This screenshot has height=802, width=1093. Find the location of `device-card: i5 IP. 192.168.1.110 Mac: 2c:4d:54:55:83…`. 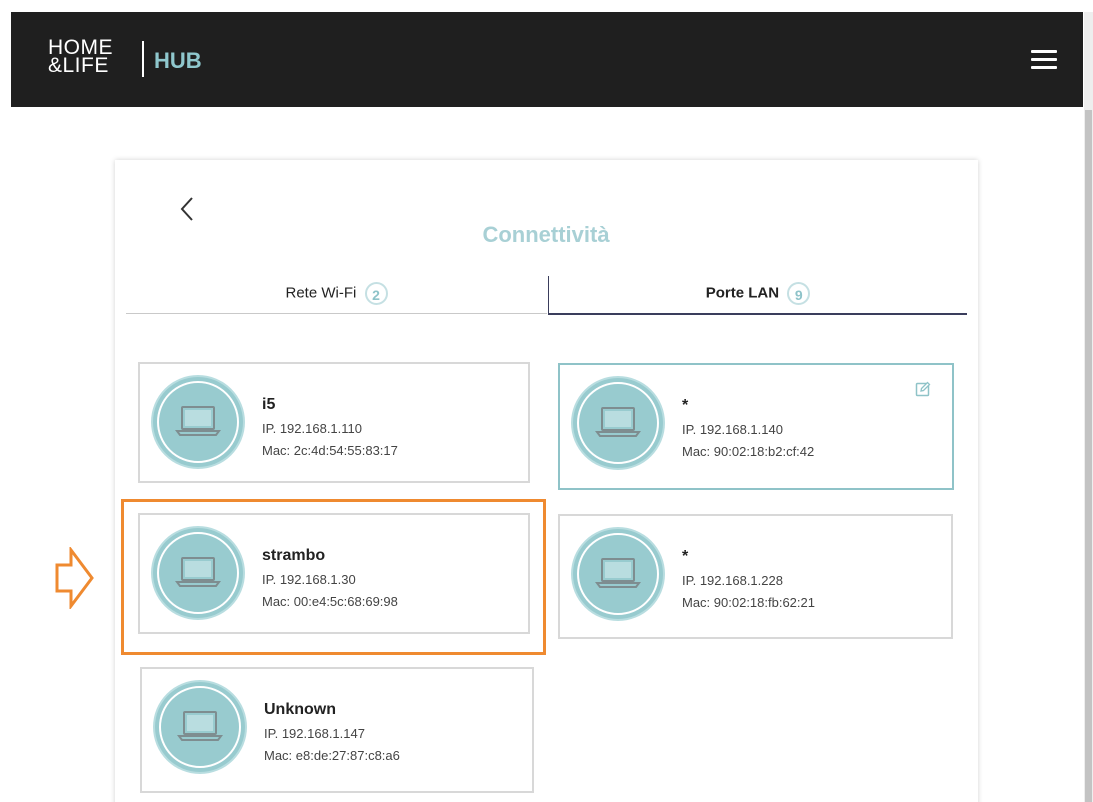

device-card: i5 IP. 192.168.1.110 Mac: 2c:4d:54:55:83… is located at coordinates (334, 422).